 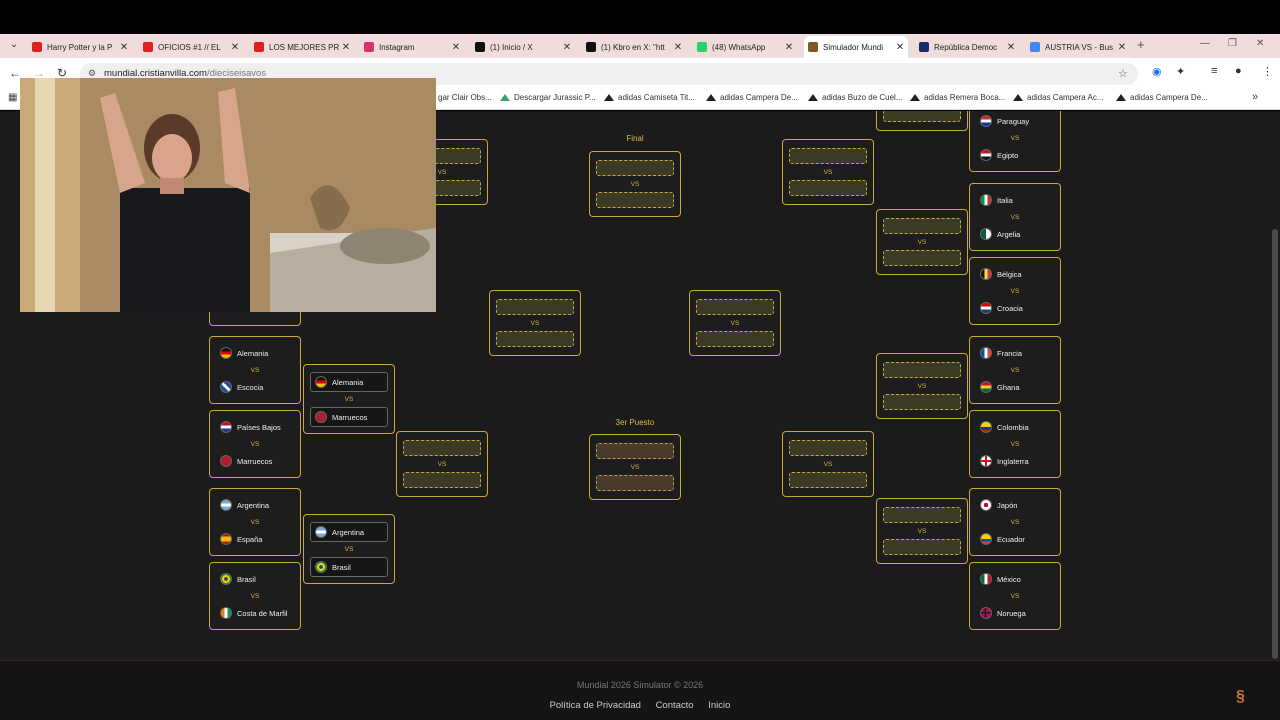 I want to click on team-a: Argentina, so click(x=244, y=505).